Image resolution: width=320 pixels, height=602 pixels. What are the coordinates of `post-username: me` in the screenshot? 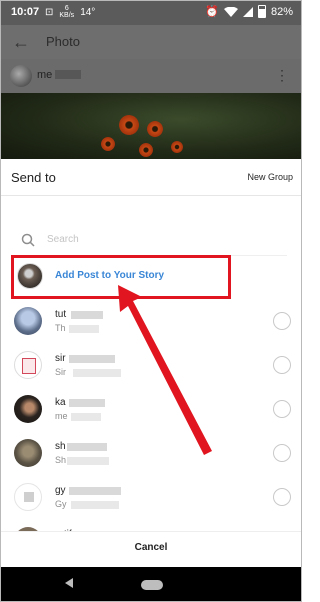 It's located at (44, 75).